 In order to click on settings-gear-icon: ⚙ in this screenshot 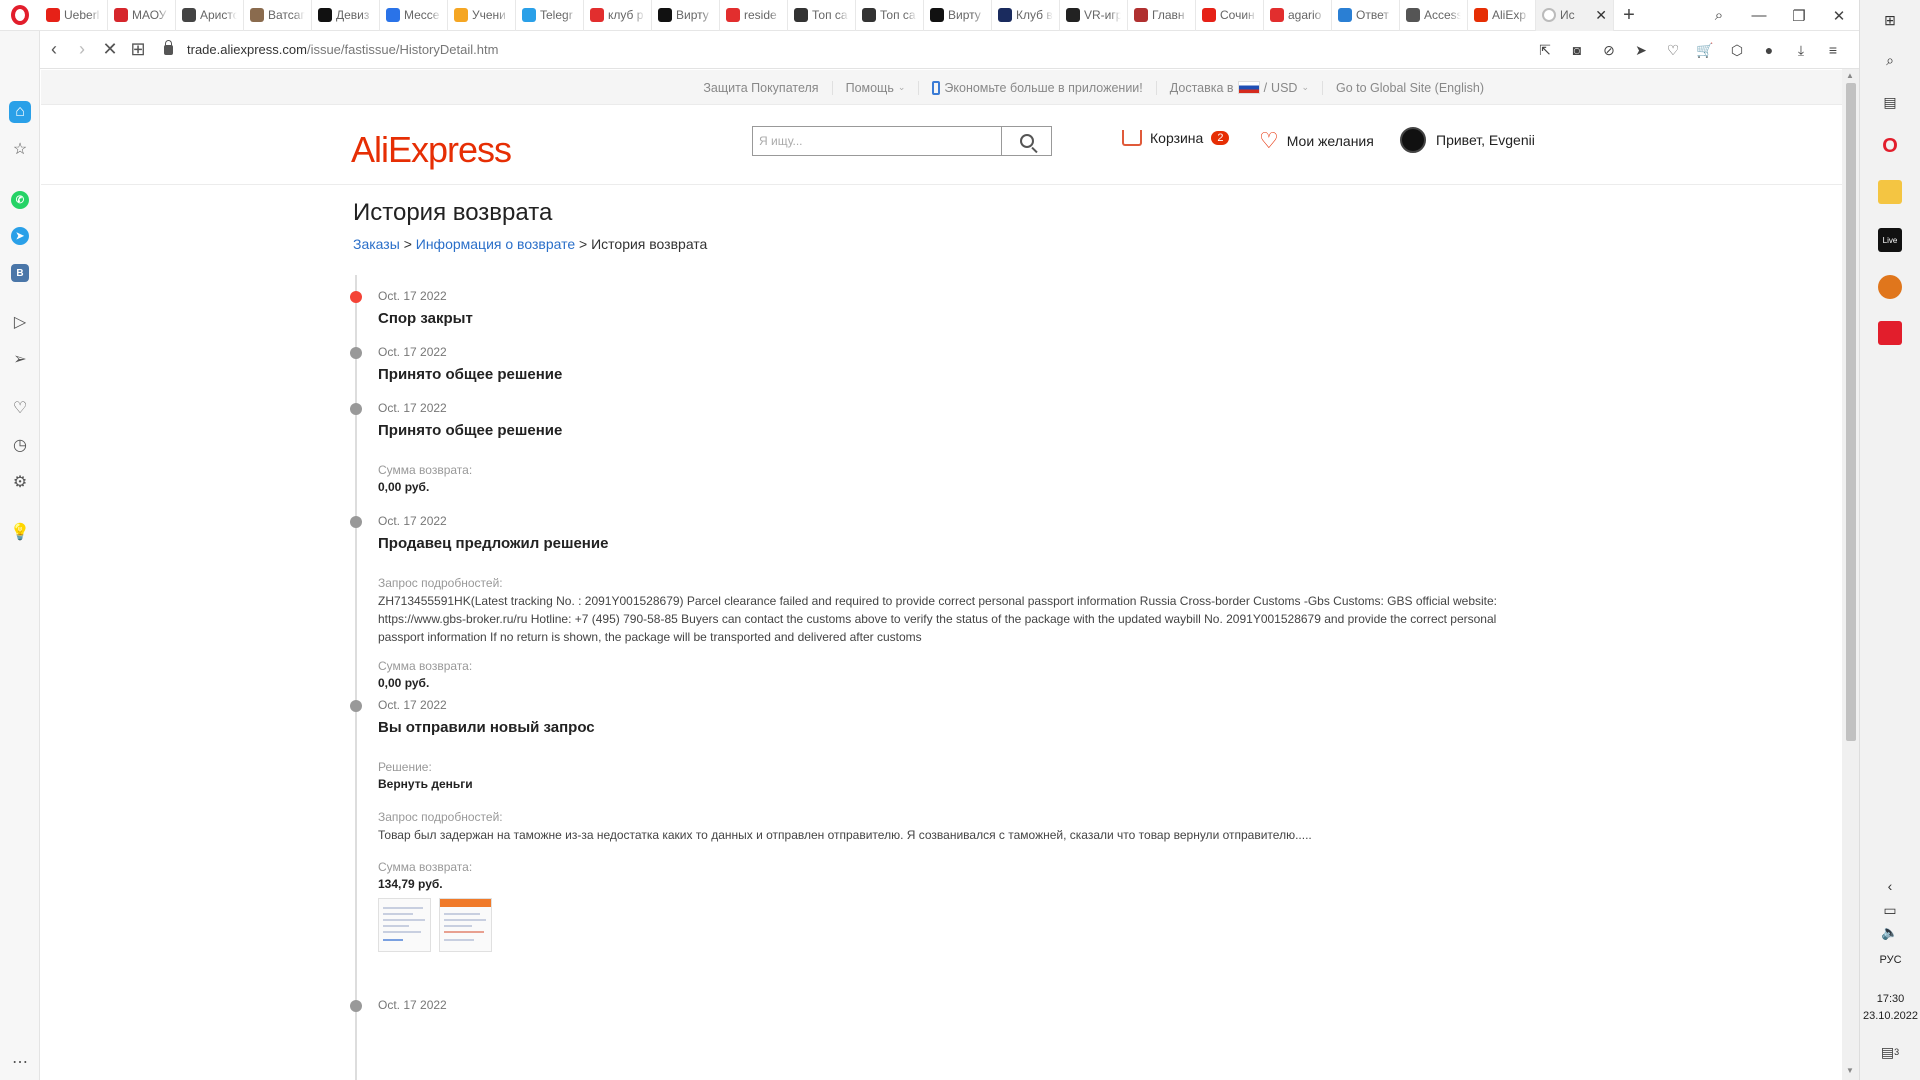, I will do `click(20, 482)`.